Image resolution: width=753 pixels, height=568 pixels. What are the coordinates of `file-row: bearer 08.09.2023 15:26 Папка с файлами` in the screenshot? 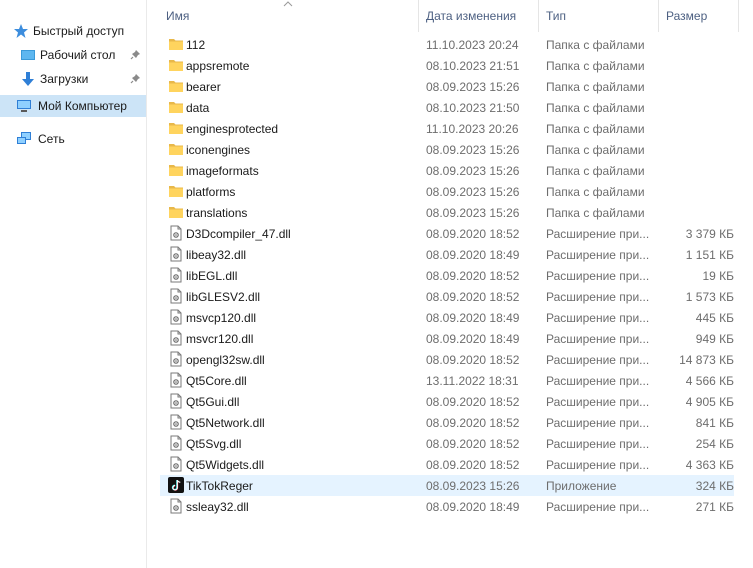 It's located at (447, 86).